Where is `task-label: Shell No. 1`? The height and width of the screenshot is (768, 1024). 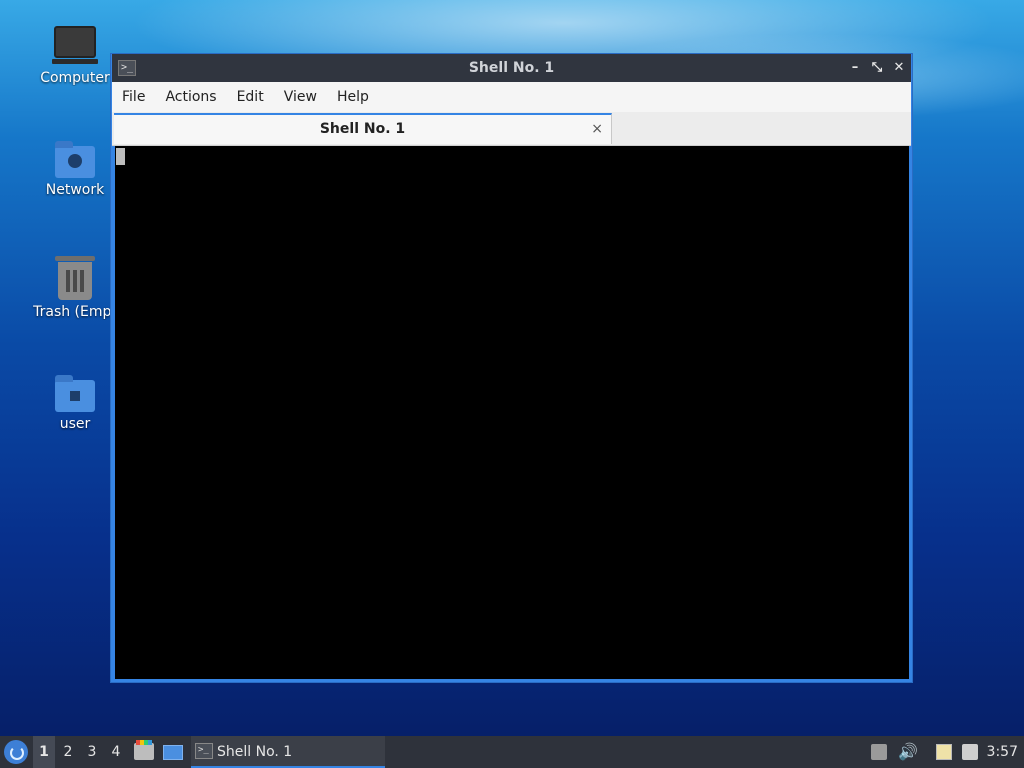
task-label: Shell No. 1 is located at coordinates (255, 752).